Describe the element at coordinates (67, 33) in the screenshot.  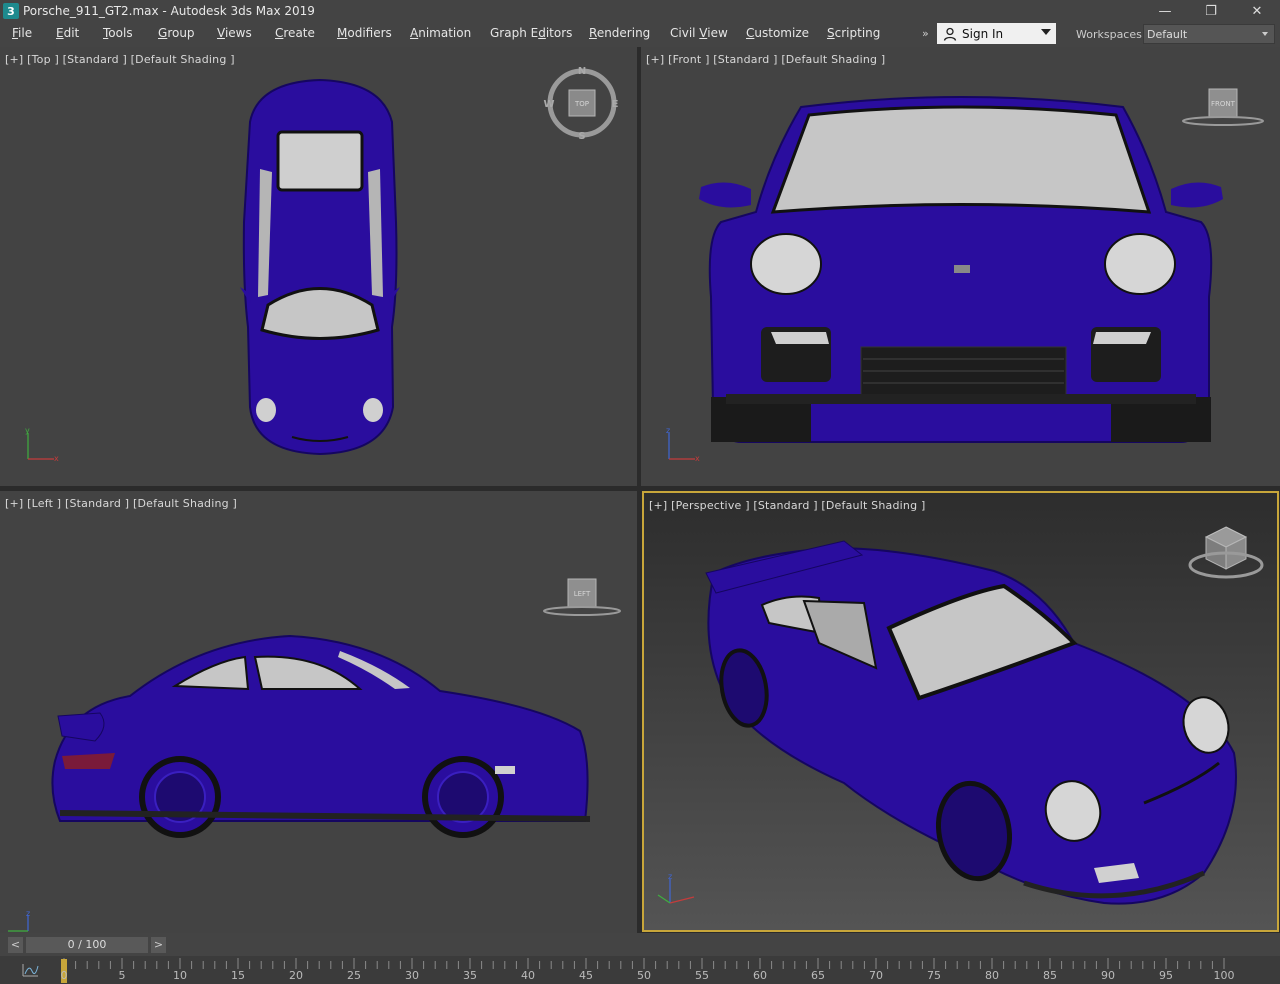
I see `menu-edit: Edit` at that location.